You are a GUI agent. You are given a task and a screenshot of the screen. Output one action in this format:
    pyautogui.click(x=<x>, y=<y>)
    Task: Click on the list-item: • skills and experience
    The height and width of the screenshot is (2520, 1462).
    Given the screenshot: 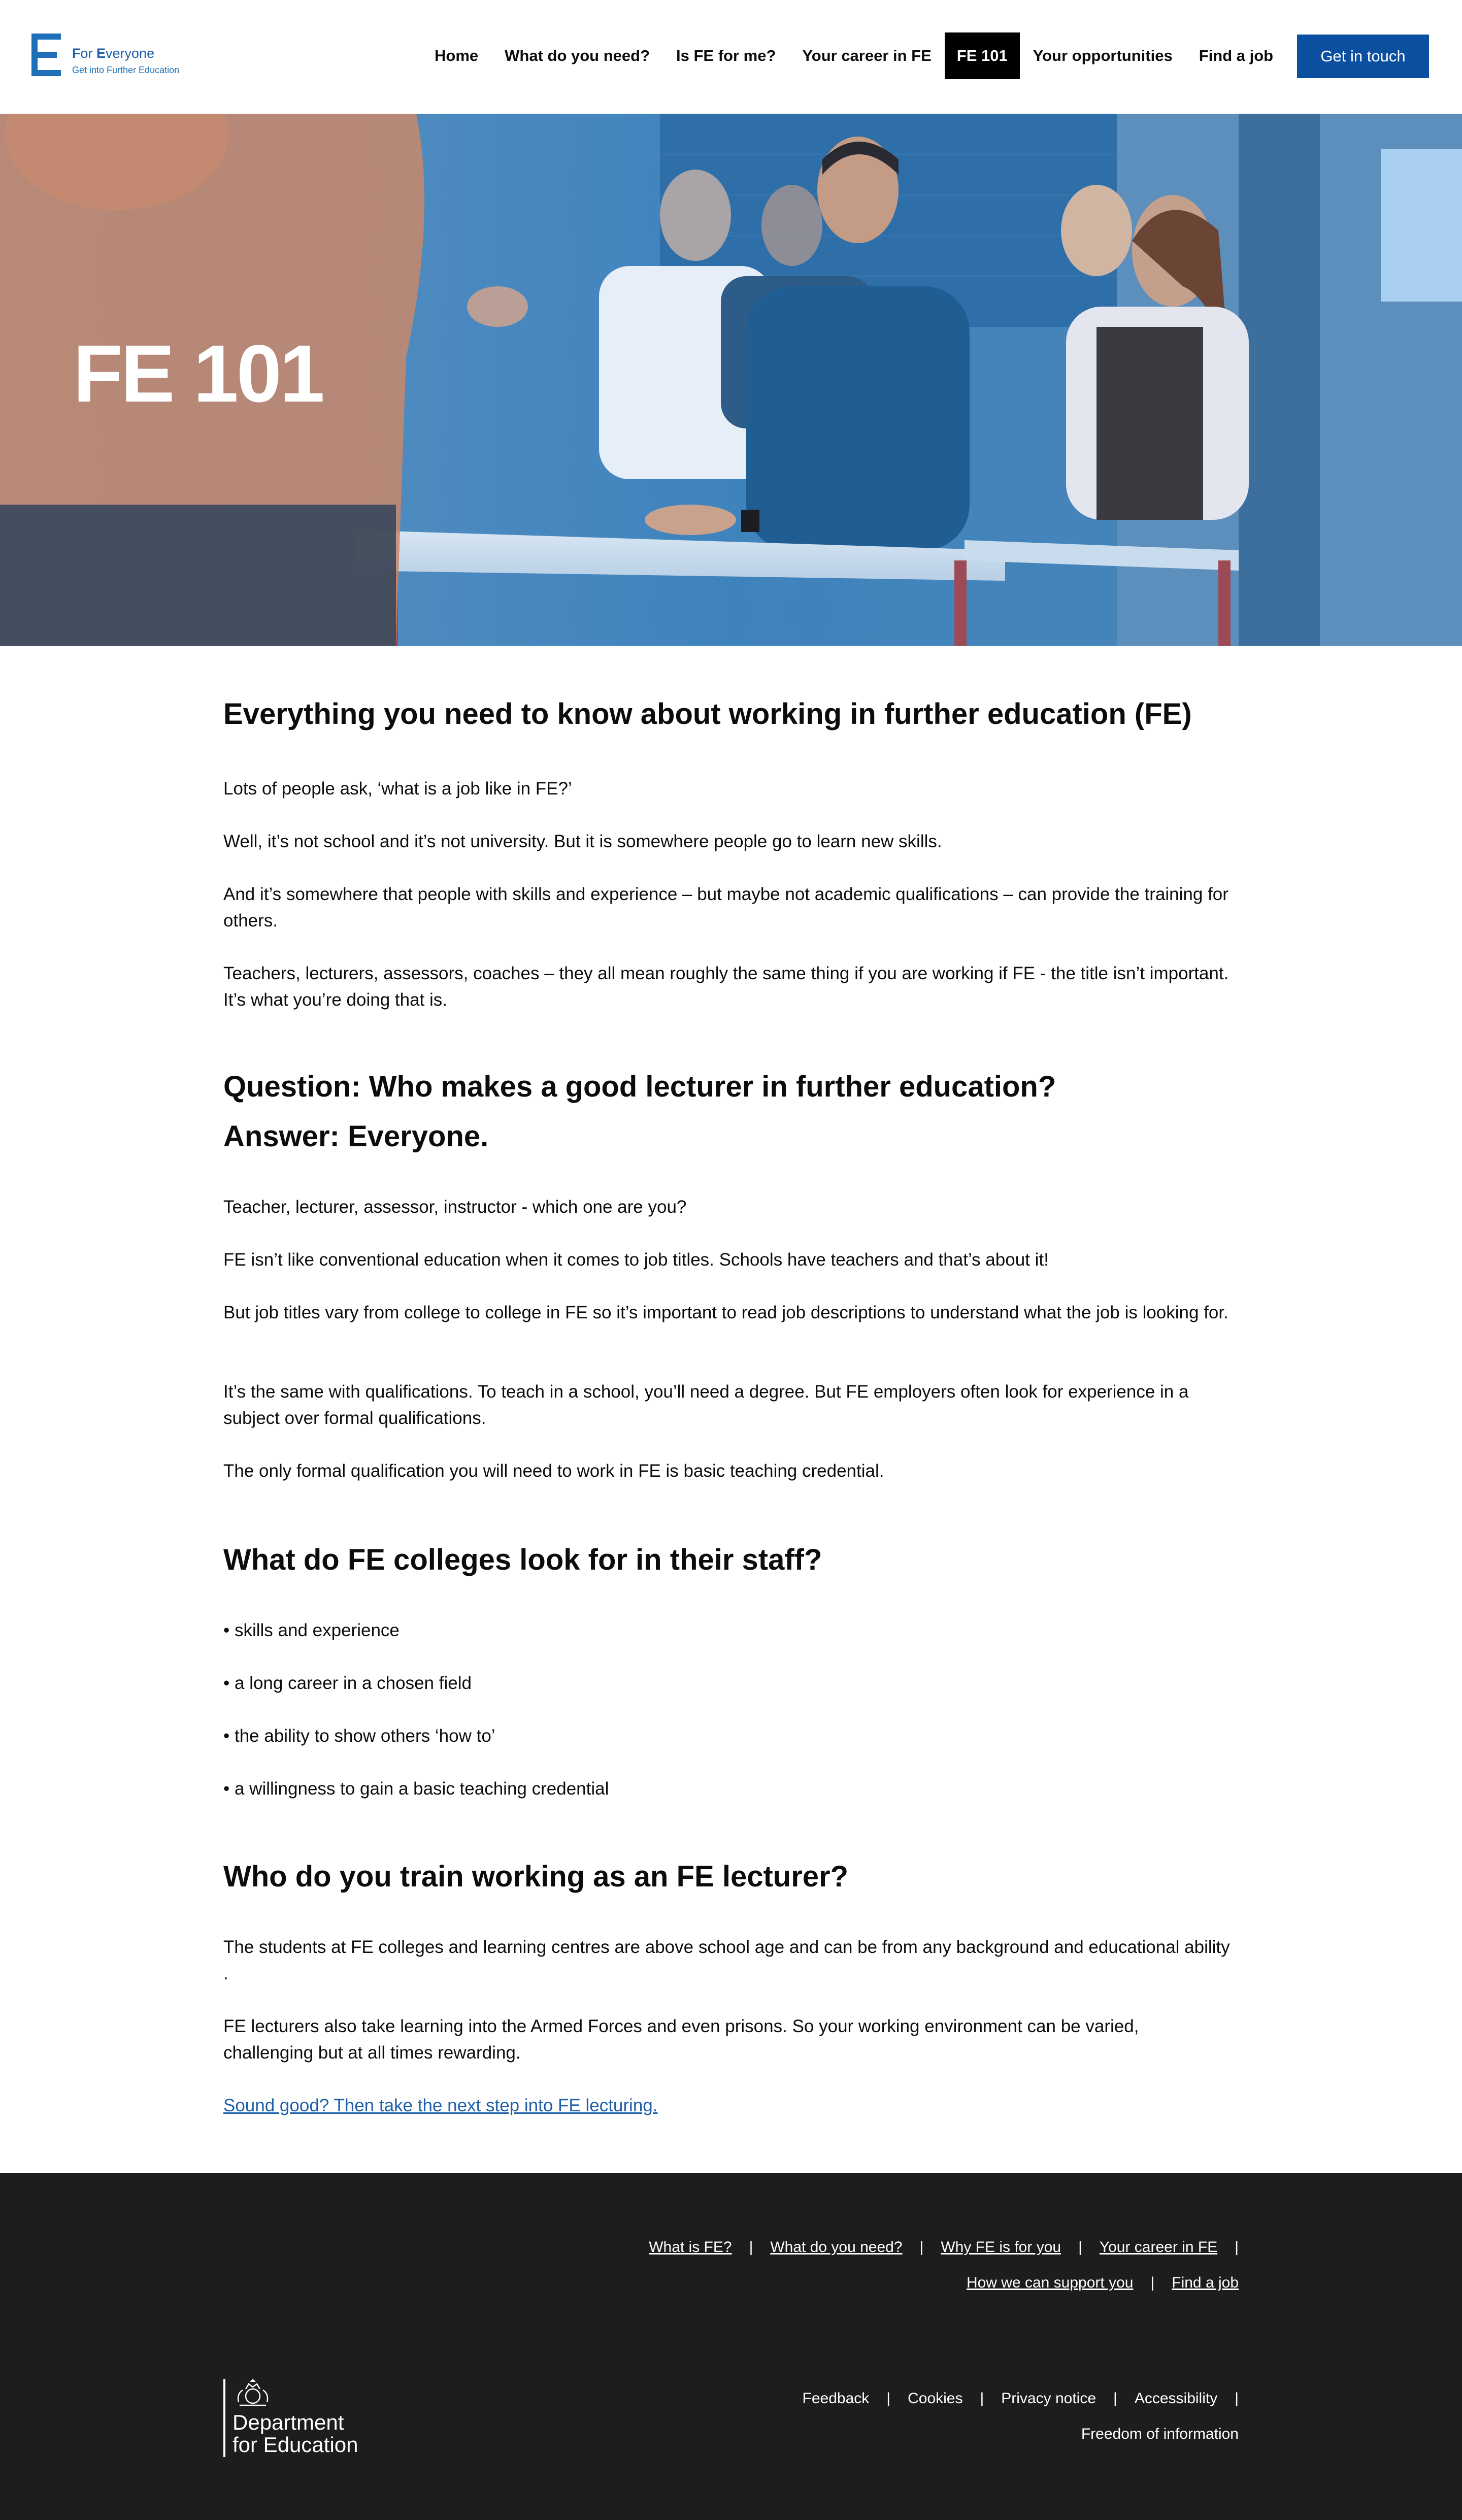 What is the action you would take?
    pyautogui.click(x=311, y=1630)
    